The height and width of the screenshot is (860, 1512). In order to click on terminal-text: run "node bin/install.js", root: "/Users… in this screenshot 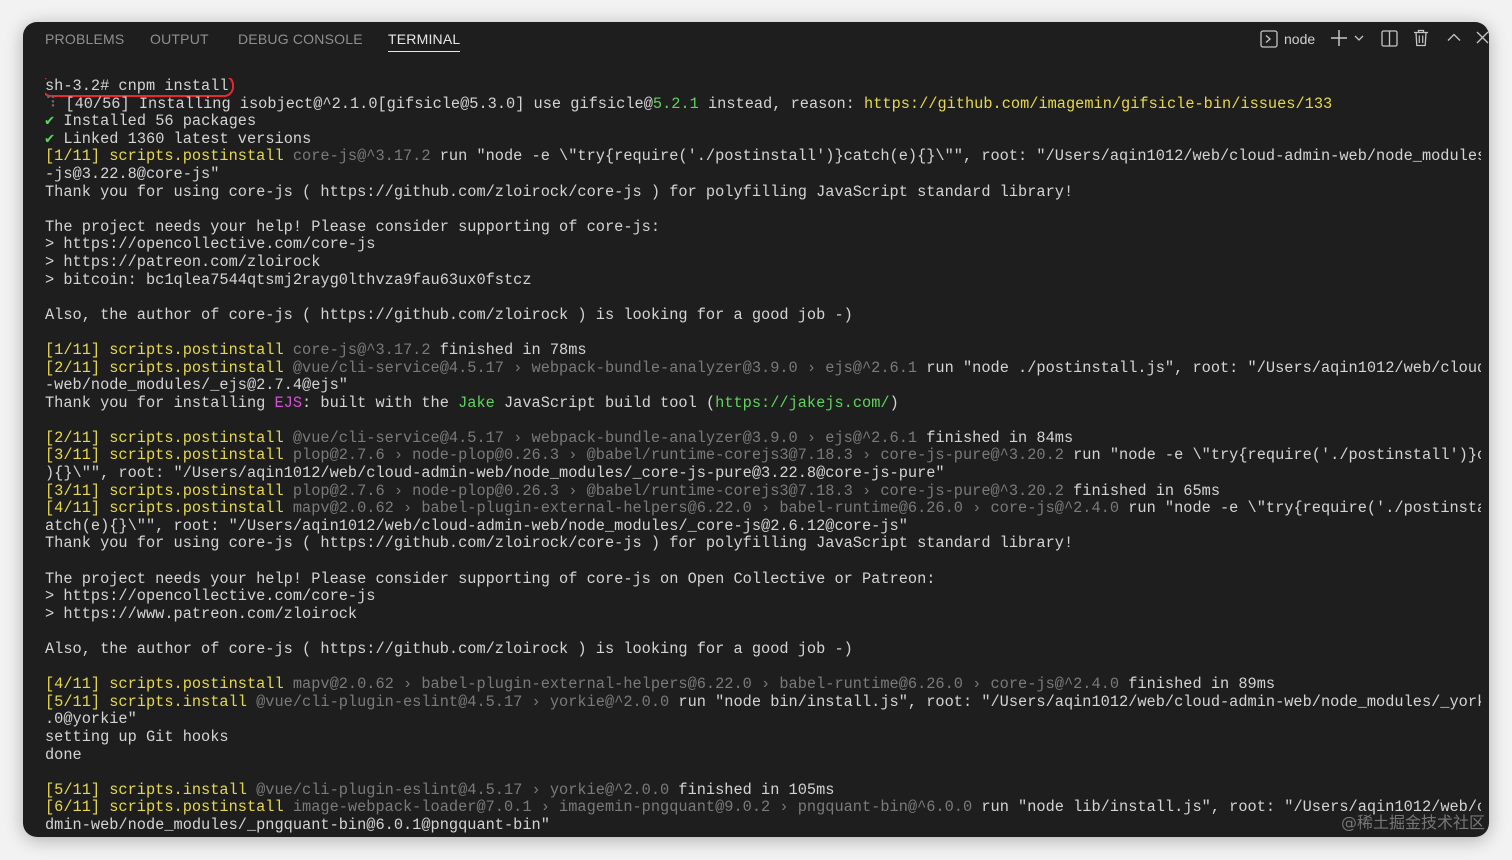, I will do `click(1075, 701)`.